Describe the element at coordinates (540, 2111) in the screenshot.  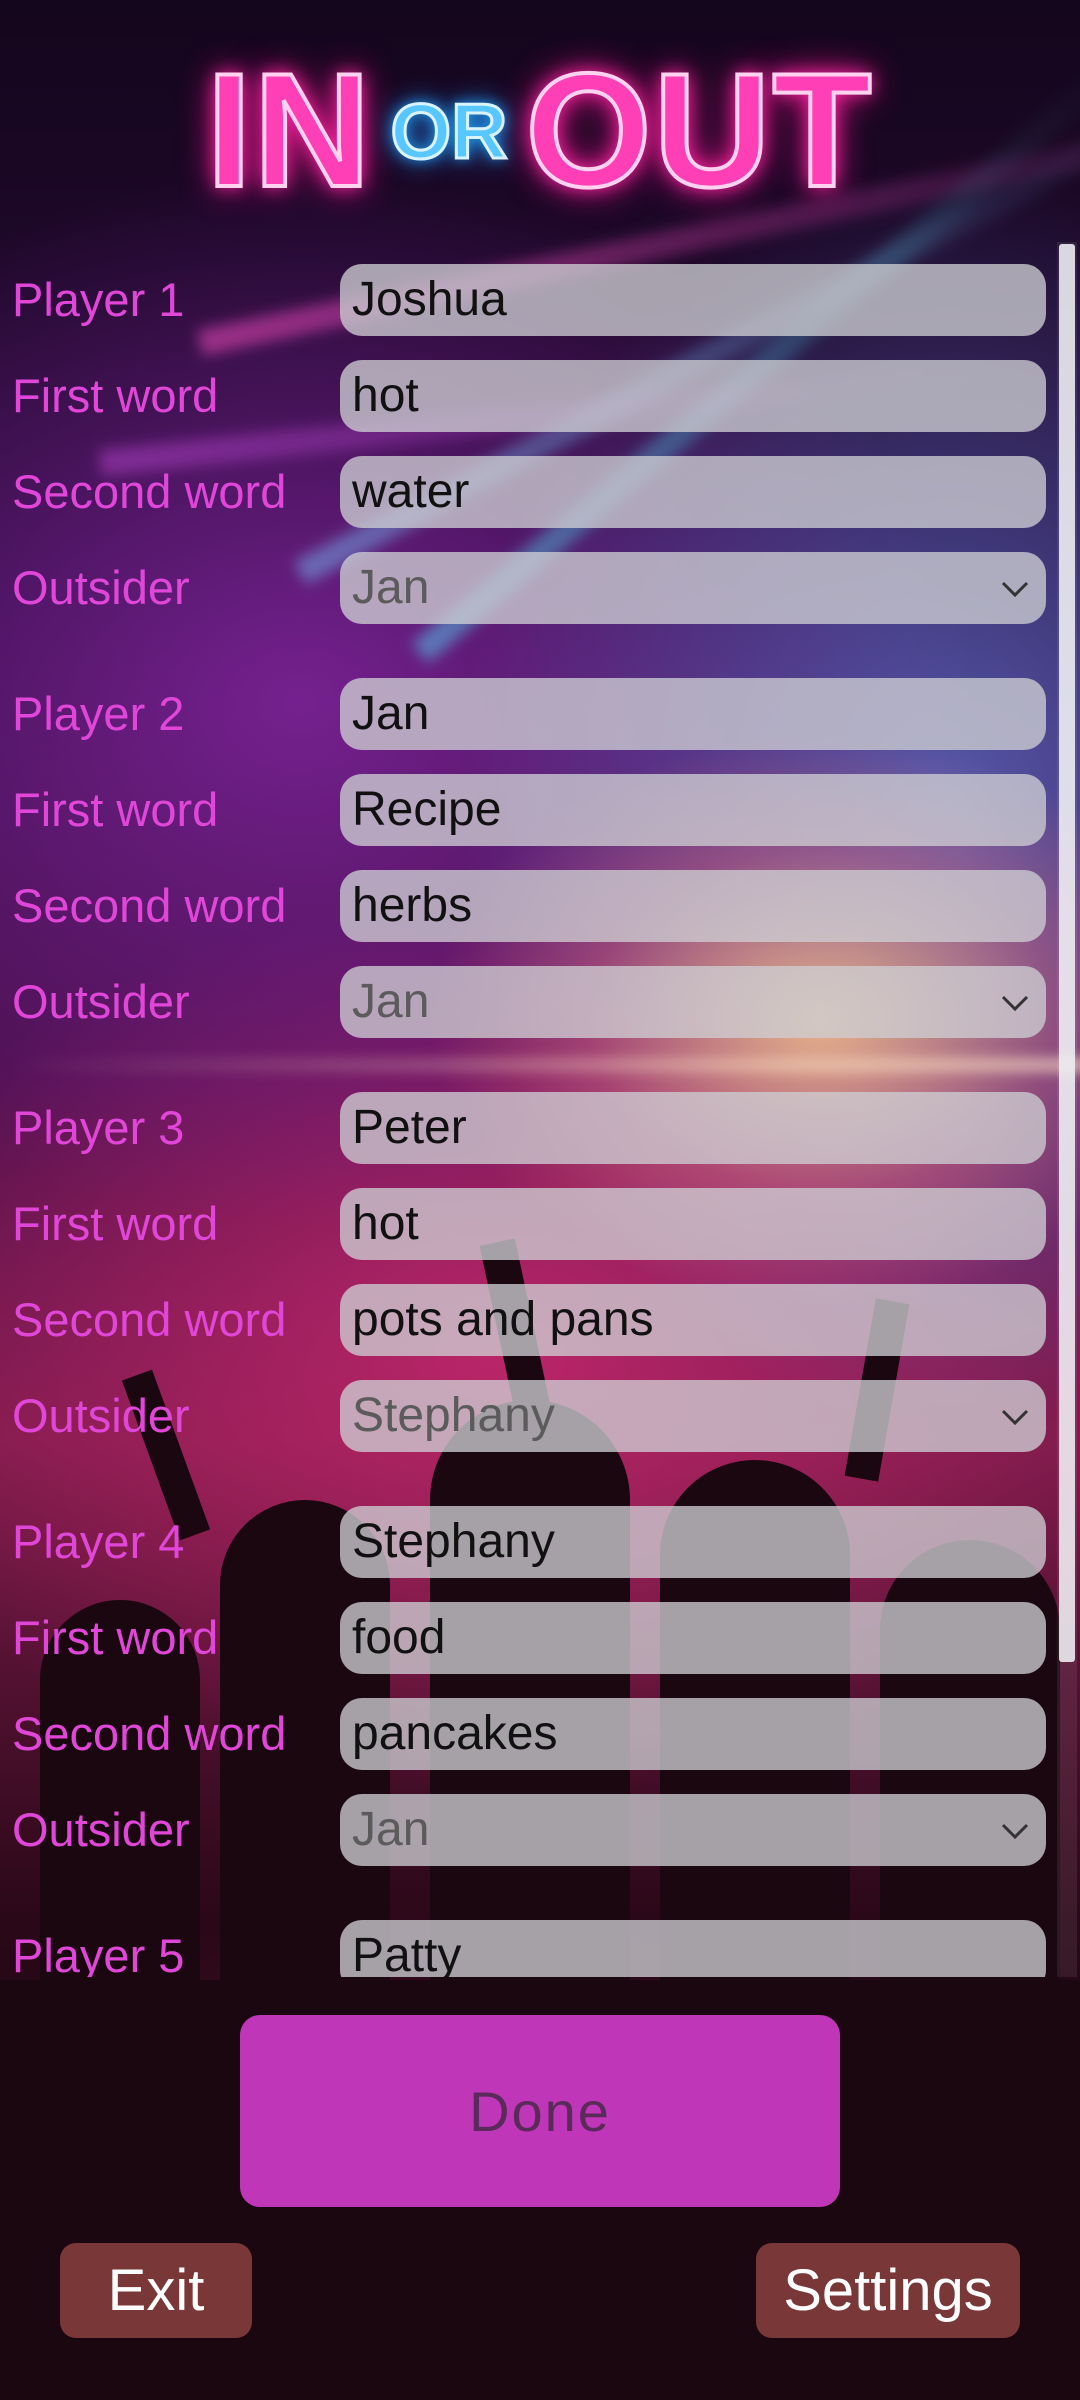
I see `done-button: Done` at that location.